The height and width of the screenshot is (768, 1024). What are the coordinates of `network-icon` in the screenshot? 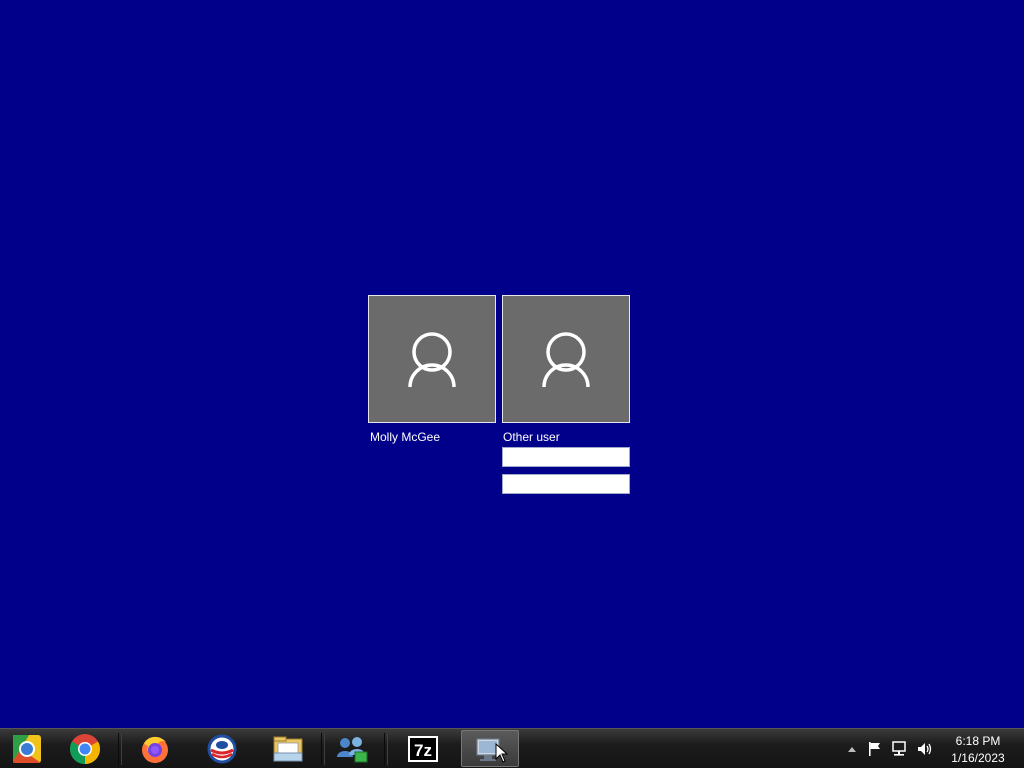 It's located at (900, 749).